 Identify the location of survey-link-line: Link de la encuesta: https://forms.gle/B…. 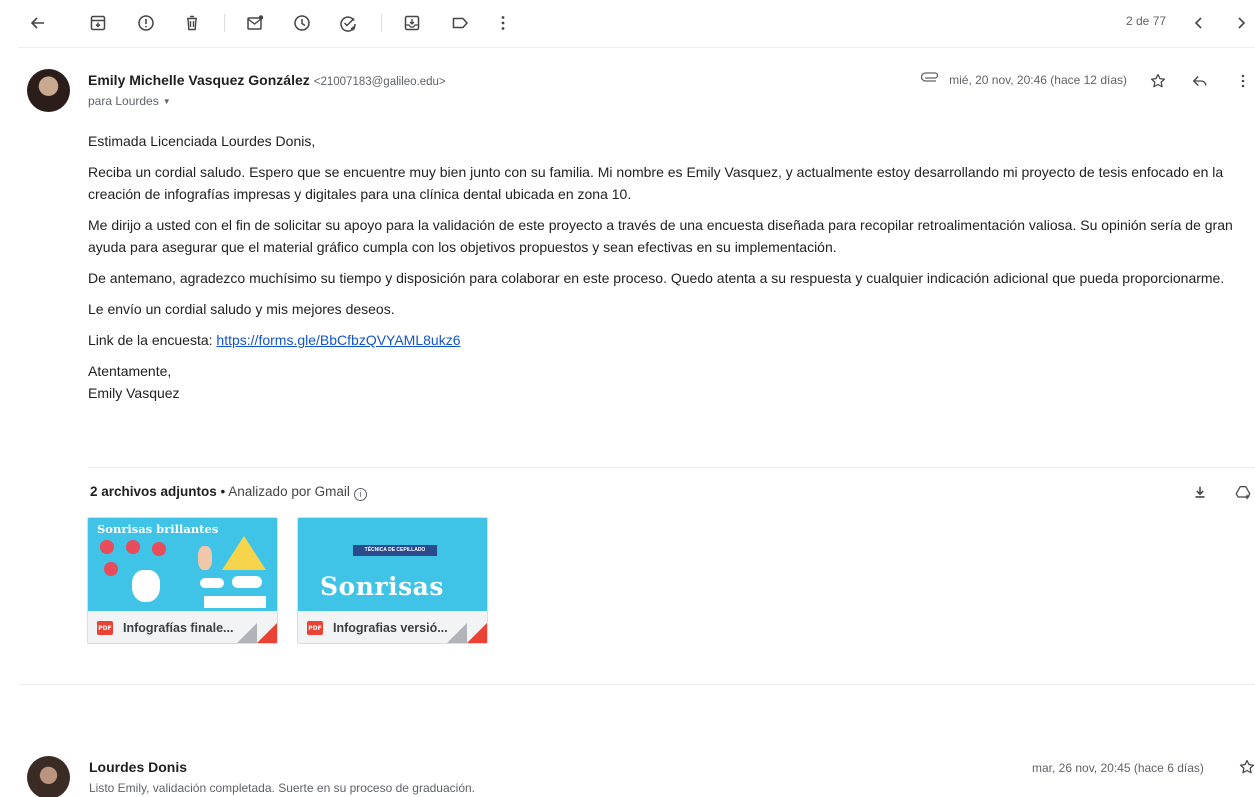
(668, 340).